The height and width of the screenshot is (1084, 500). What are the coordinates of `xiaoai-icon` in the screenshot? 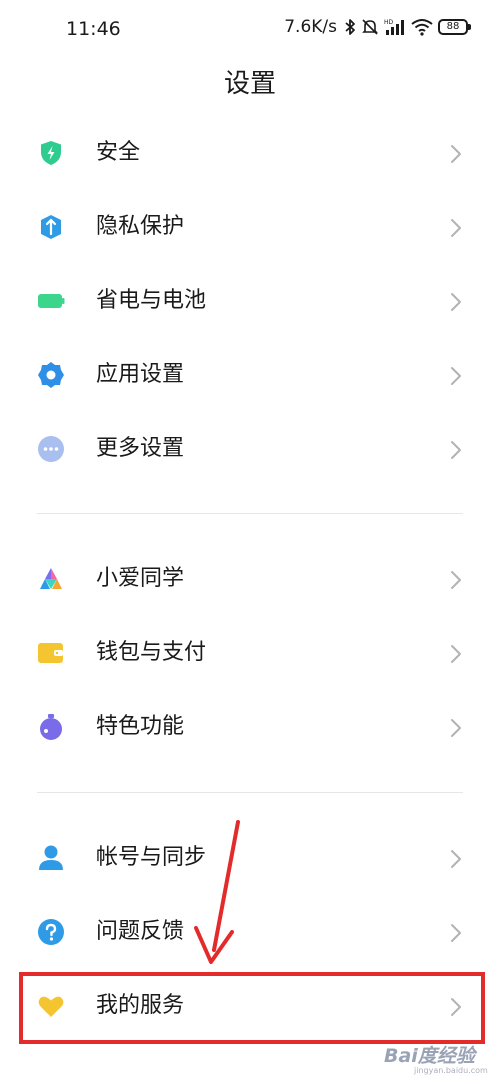 It's located at (51, 579).